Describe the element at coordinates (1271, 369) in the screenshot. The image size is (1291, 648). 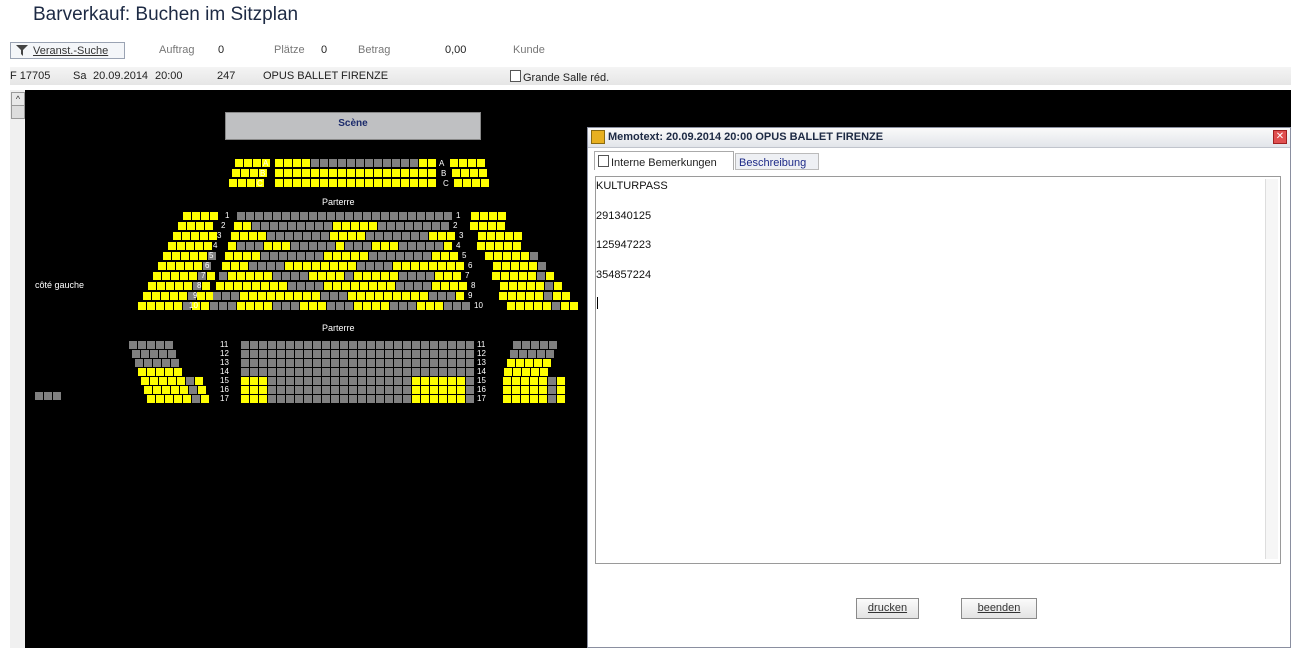
I see `memo-scrollbar` at that location.